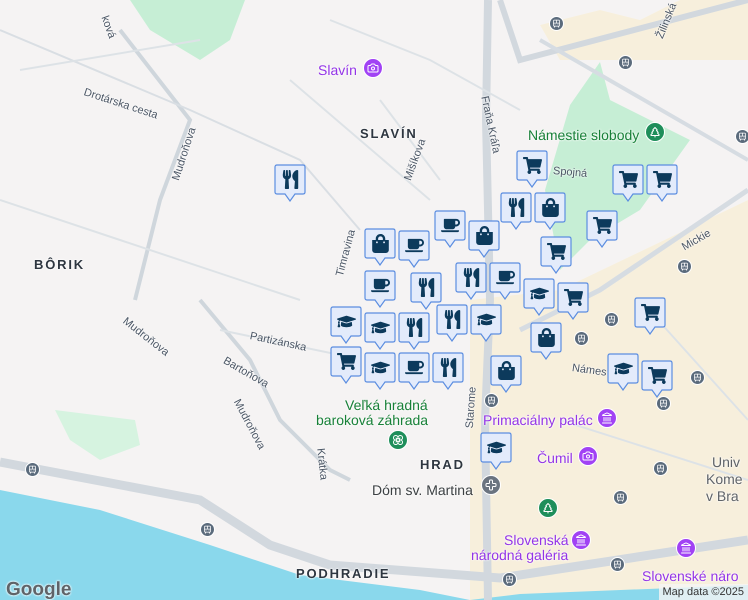 The width and height of the screenshot is (748, 600). I want to click on street-label: Krátka, so click(322, 464).